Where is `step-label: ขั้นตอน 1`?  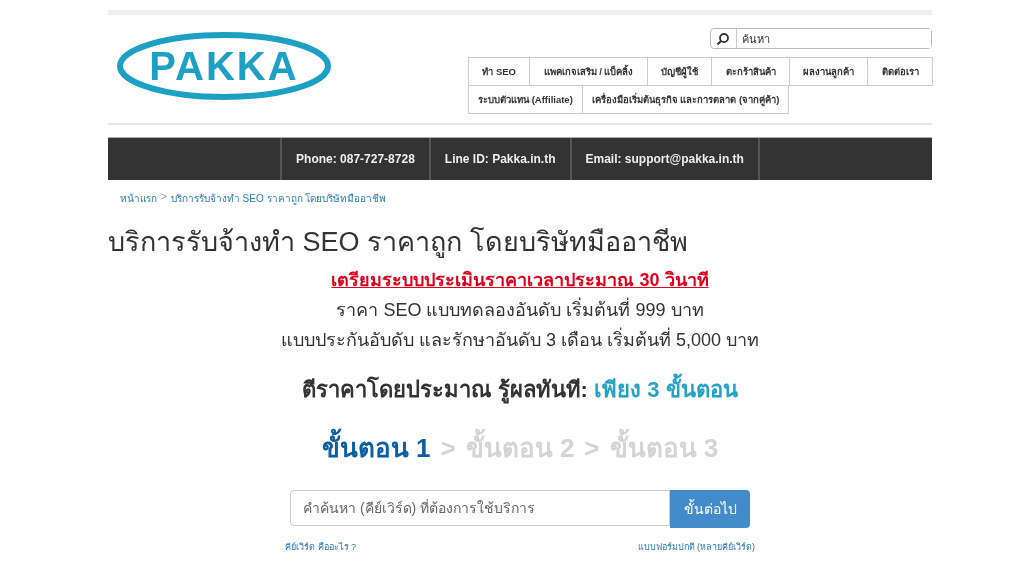
step-label: ขั้นตอน 1 is located at coordinates (376, 447).